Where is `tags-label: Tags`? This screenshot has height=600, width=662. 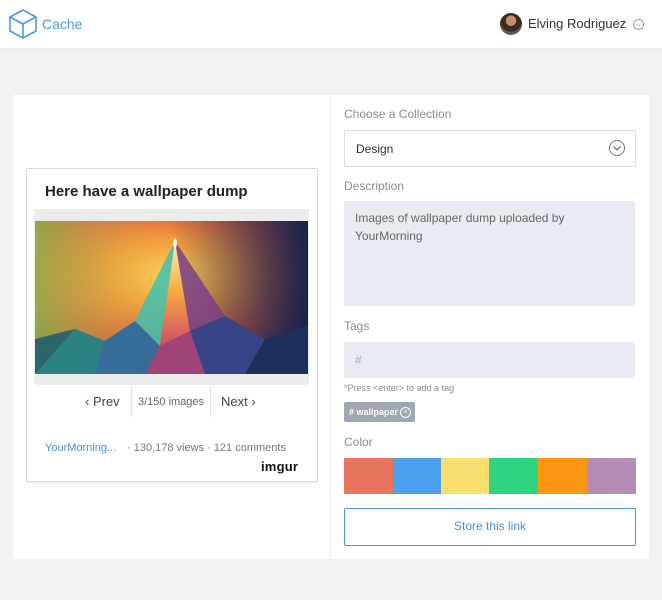 tags-label: Tags is located at coordinates (357, 326).